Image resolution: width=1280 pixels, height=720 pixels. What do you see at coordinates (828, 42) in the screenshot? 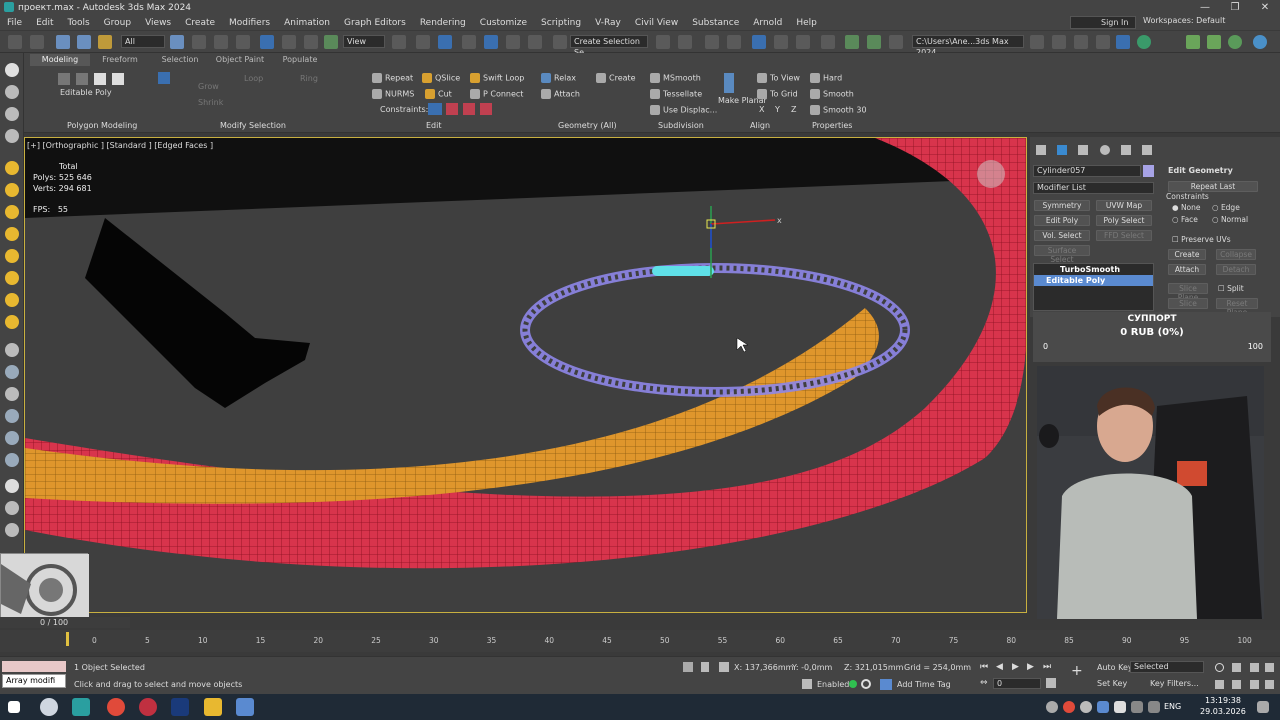
I see `material-editor-icon` at bounding box center [828, 42].